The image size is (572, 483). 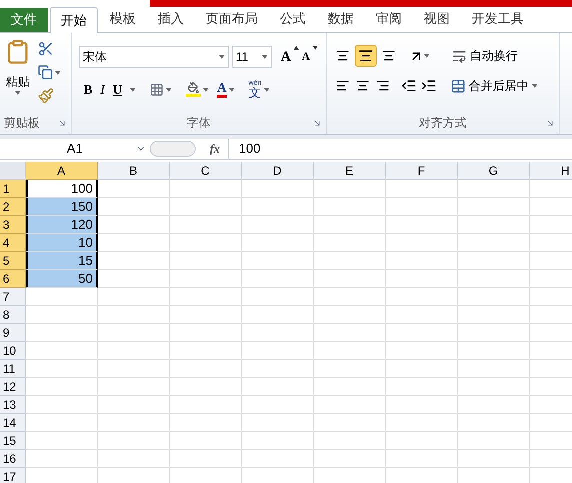 What do you see at coordinates (494, 86) in the screenshot?
I see `merge-center-button: 合并后居中` at bounding box center [494, 86].